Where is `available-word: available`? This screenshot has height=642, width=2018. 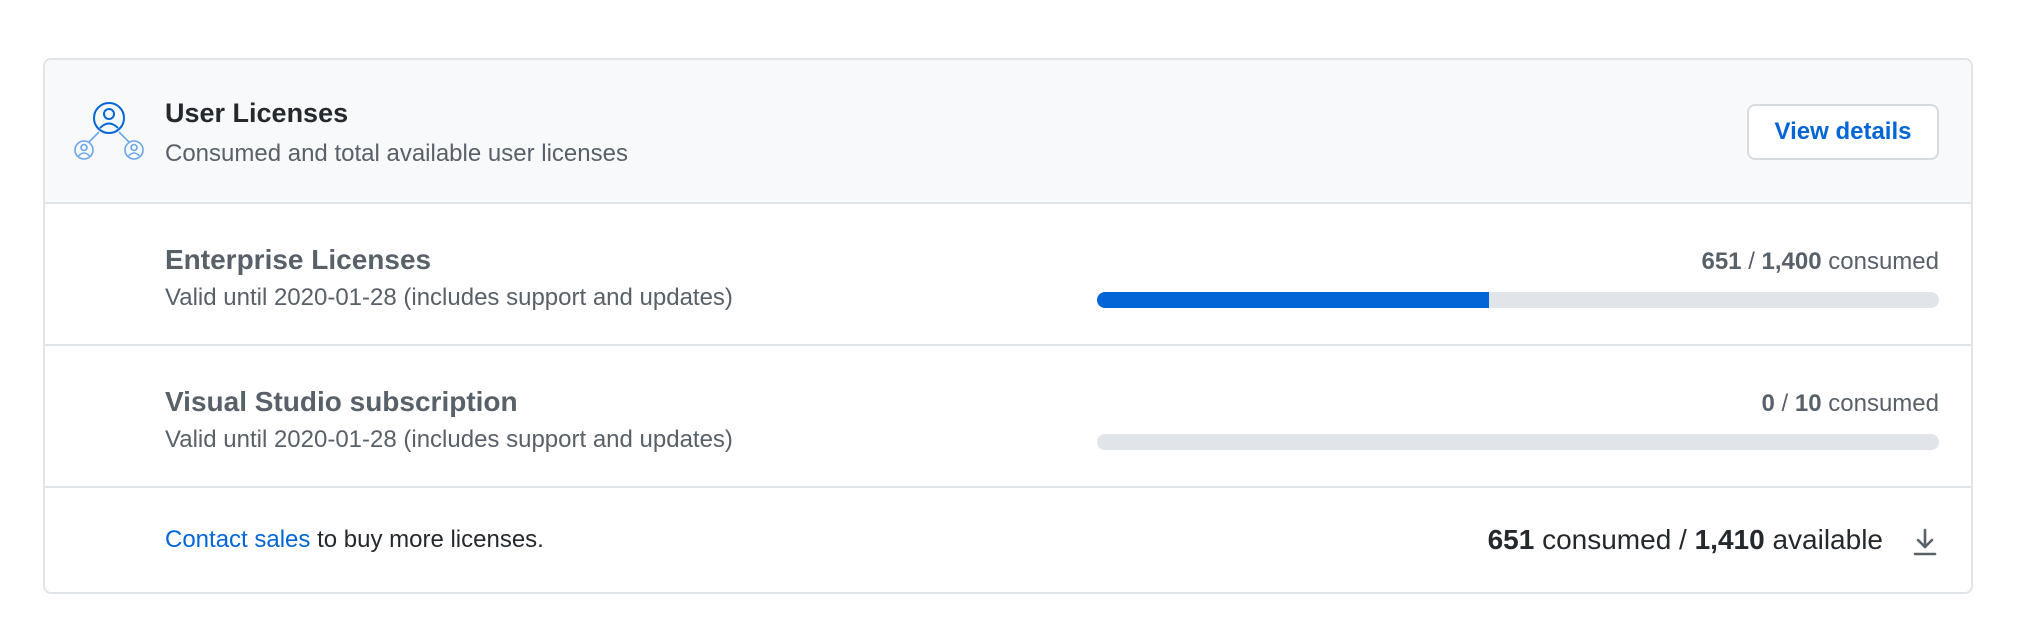
available-word: available is located at coordinates (1823, 539).